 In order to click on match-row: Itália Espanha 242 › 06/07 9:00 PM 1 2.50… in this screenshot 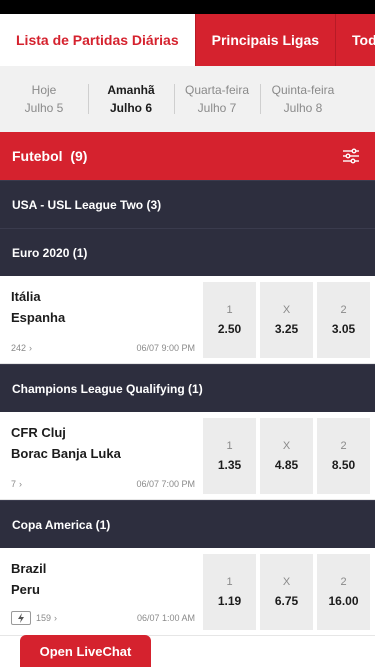, I will do `click(187, 320)`.